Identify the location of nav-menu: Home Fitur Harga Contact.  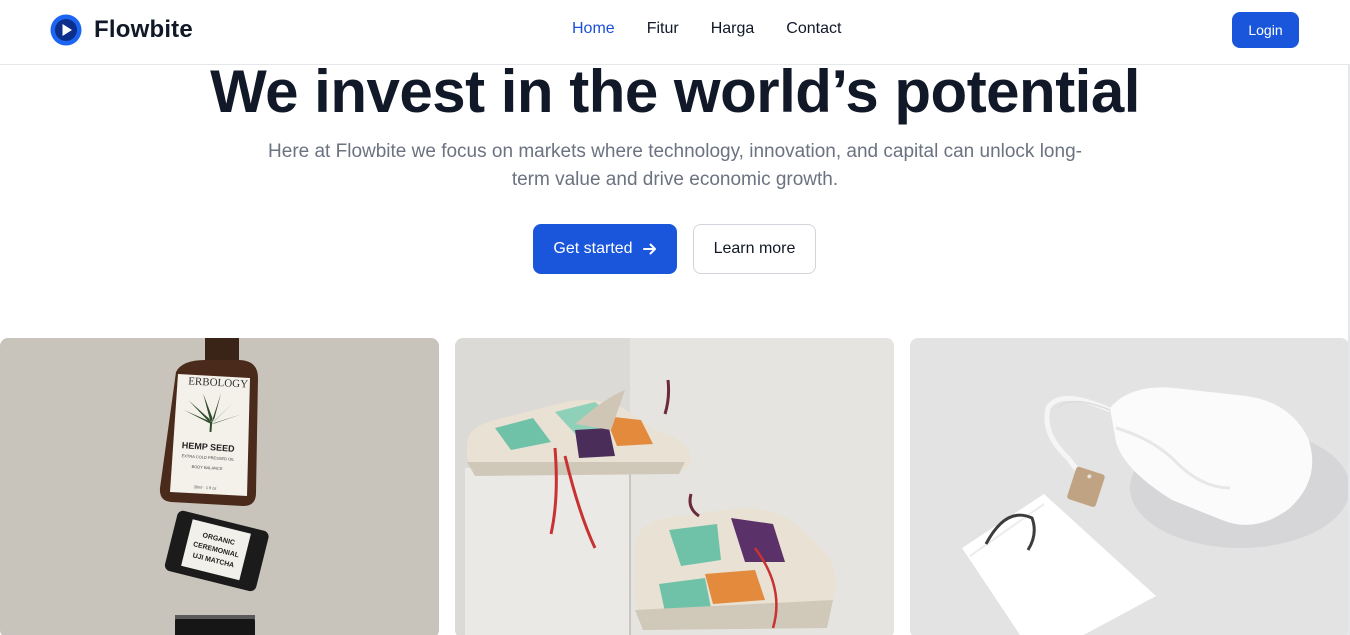
(706, 29).